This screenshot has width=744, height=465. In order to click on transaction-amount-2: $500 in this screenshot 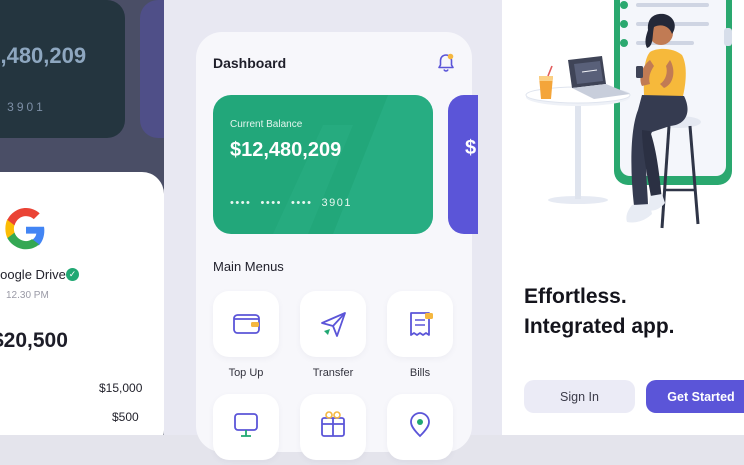, I will do `click(125, 417)`.